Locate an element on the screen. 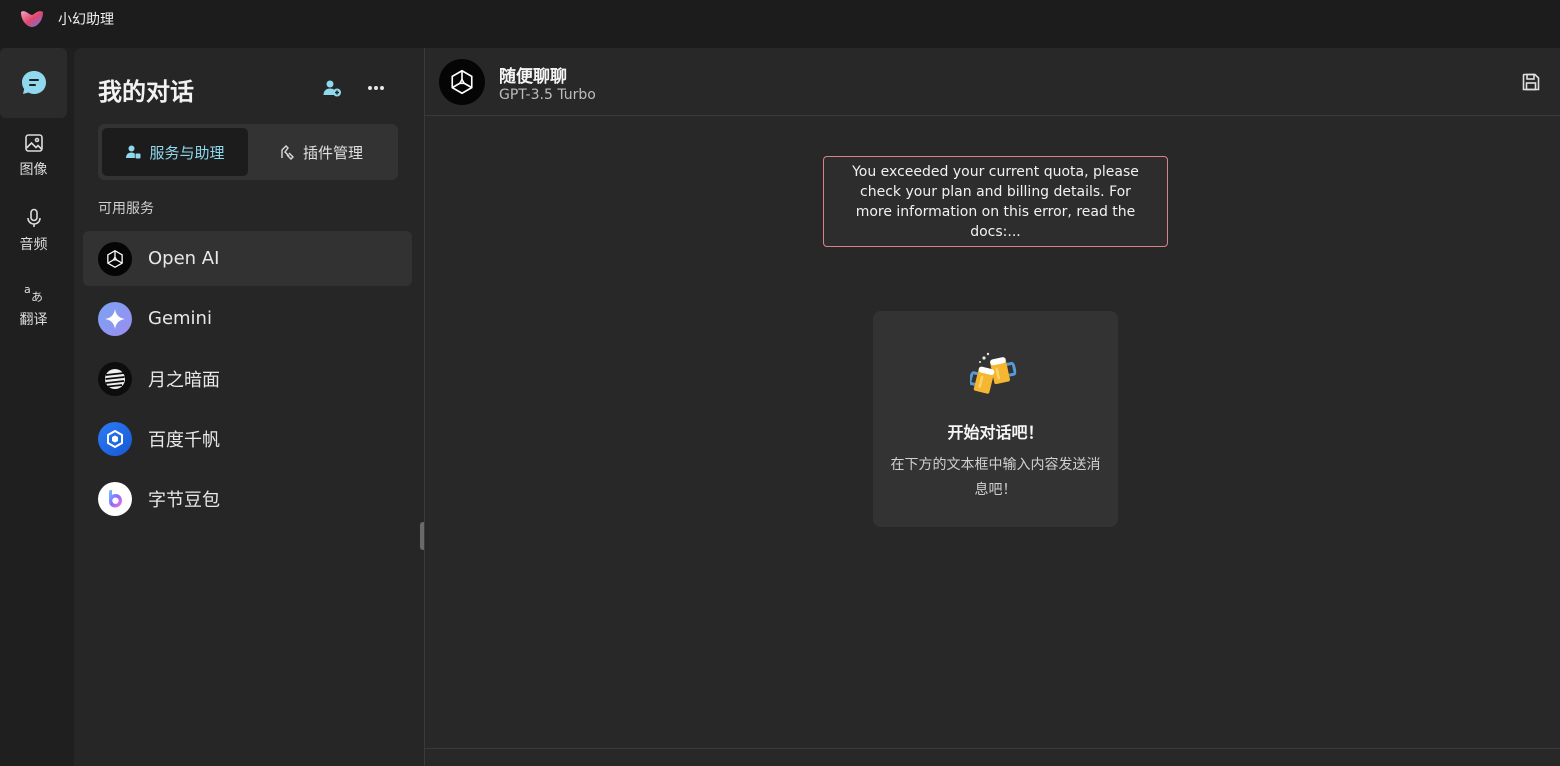 The width and height of the screenshot is (1560, 766). add-assistant-icon is located at coordinates (332, 88).